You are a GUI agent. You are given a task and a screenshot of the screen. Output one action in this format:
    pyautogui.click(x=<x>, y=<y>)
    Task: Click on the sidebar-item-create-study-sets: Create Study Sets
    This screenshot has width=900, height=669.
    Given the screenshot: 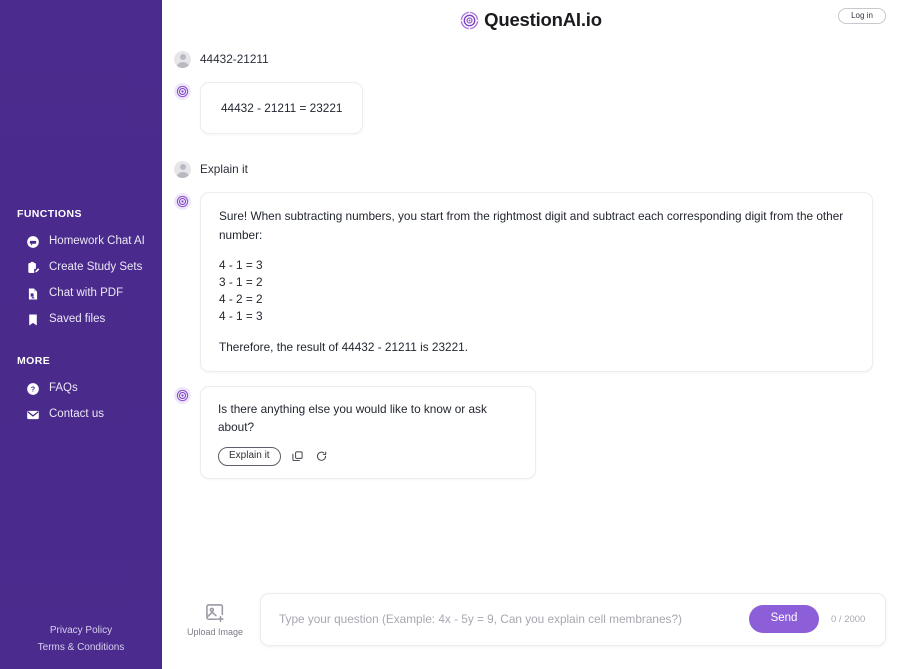 What is the action you would take?
    pyautogui.click(x=81, y=268)
    